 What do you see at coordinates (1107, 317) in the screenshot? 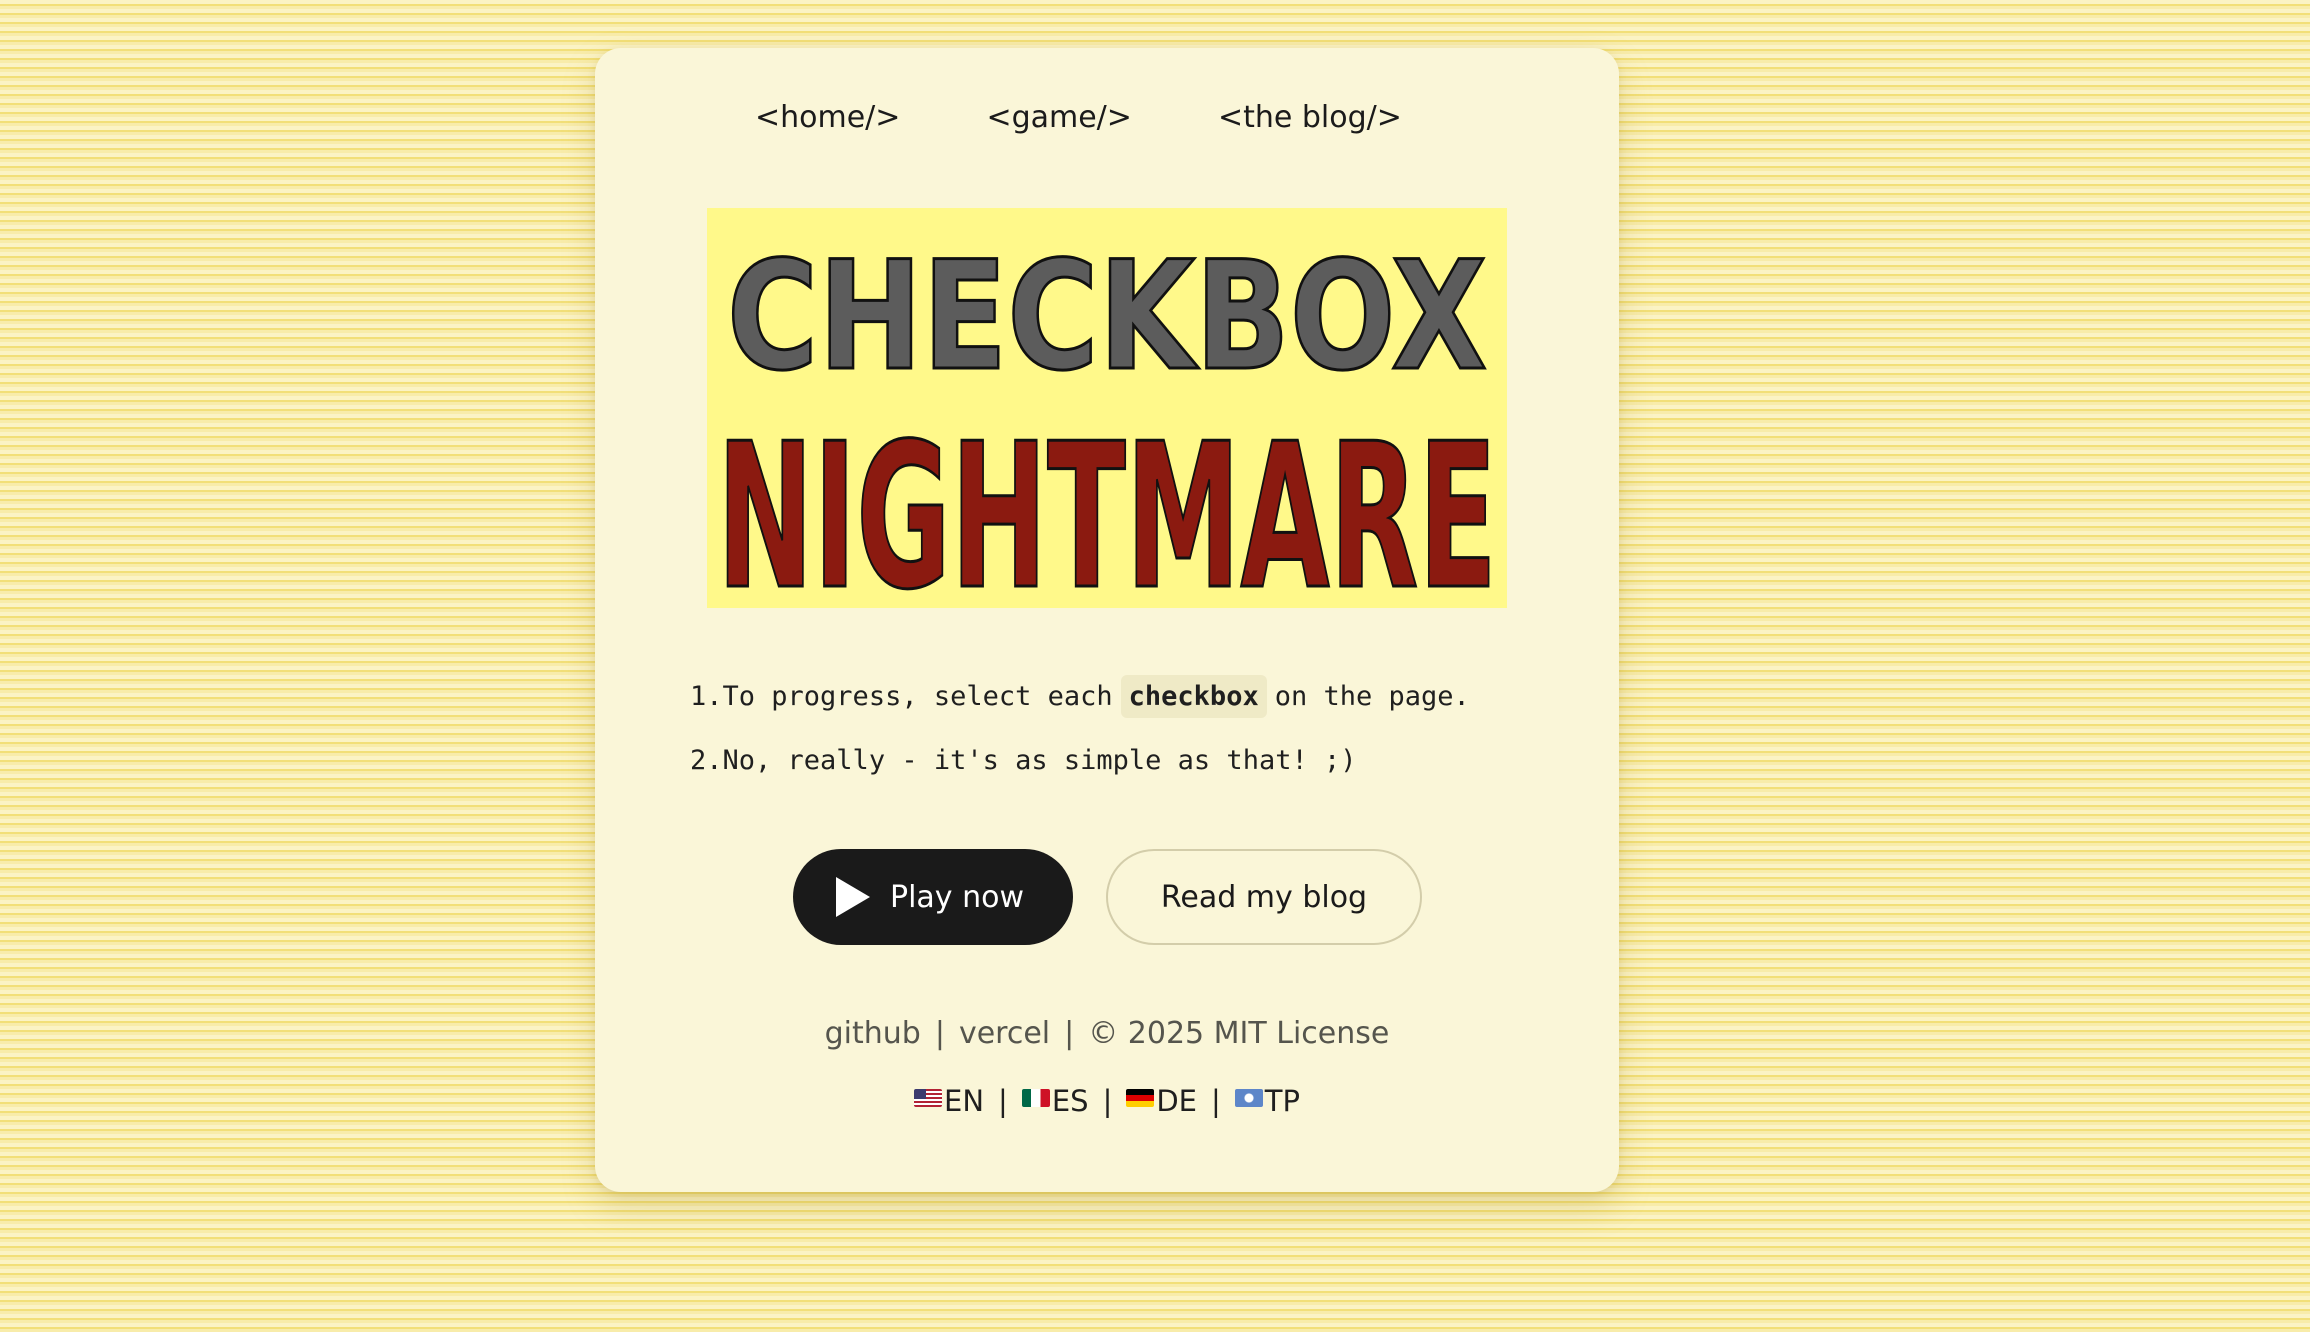
I see `logo-line-checkbox: CHECKBOX` at bounding box center [1107, 317].